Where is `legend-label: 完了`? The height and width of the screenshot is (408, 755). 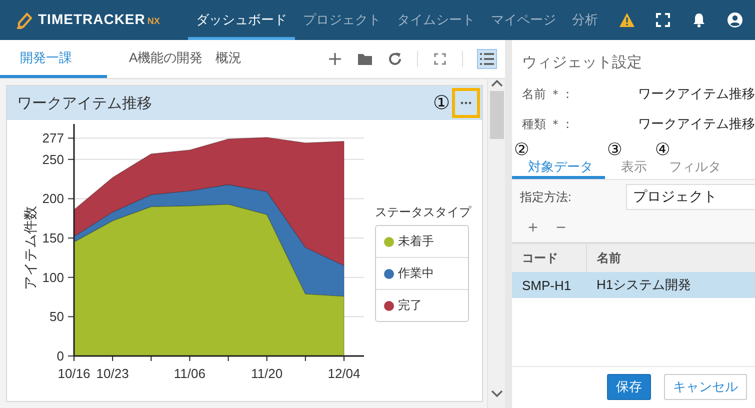 legend-label: 完了 is located at coordinates (410, 305).